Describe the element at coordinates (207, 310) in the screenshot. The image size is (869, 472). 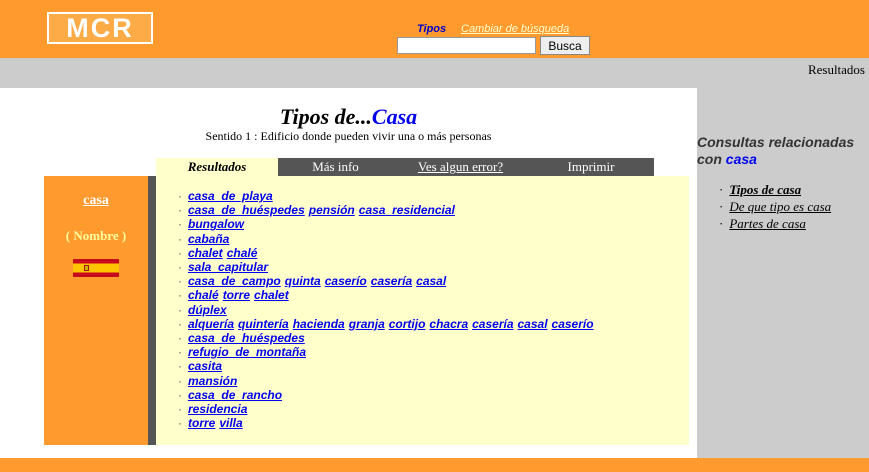
I see `result-link: dúplex` at that location.